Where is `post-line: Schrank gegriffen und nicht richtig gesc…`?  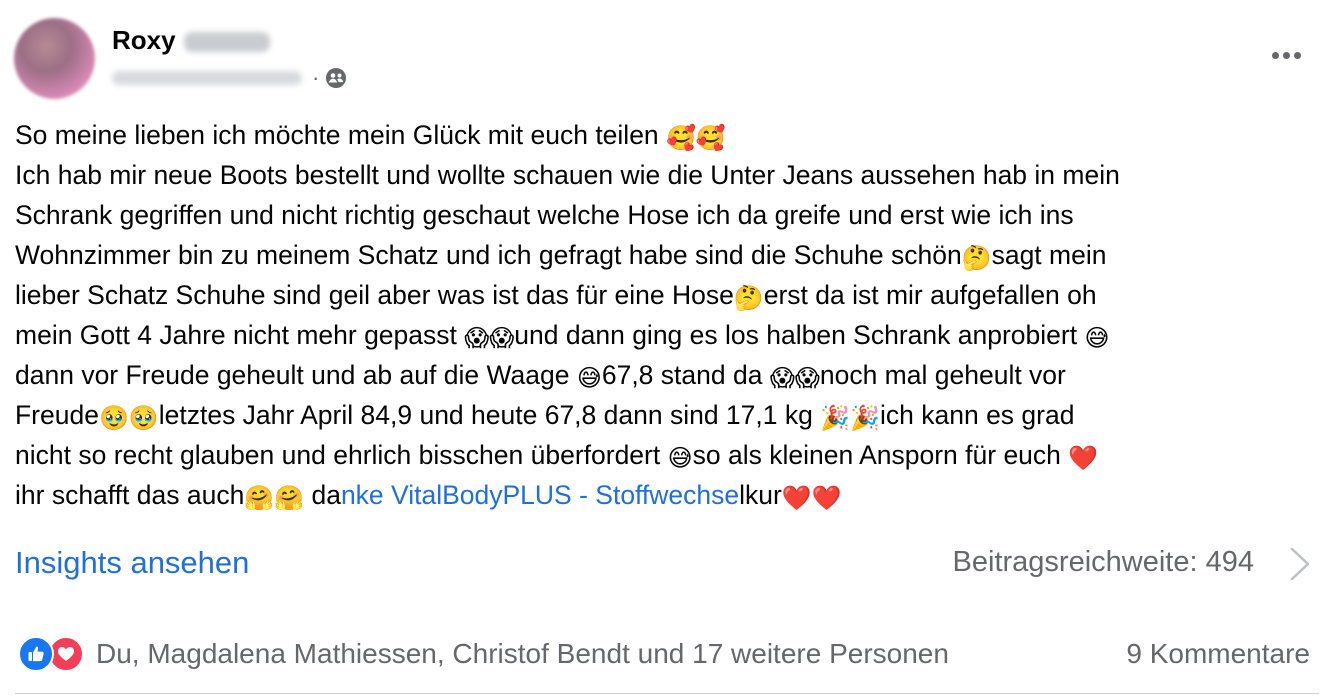 post-line: Schrank gegriffen und nicht richtig gesc… is located at coordinates (665, 215).